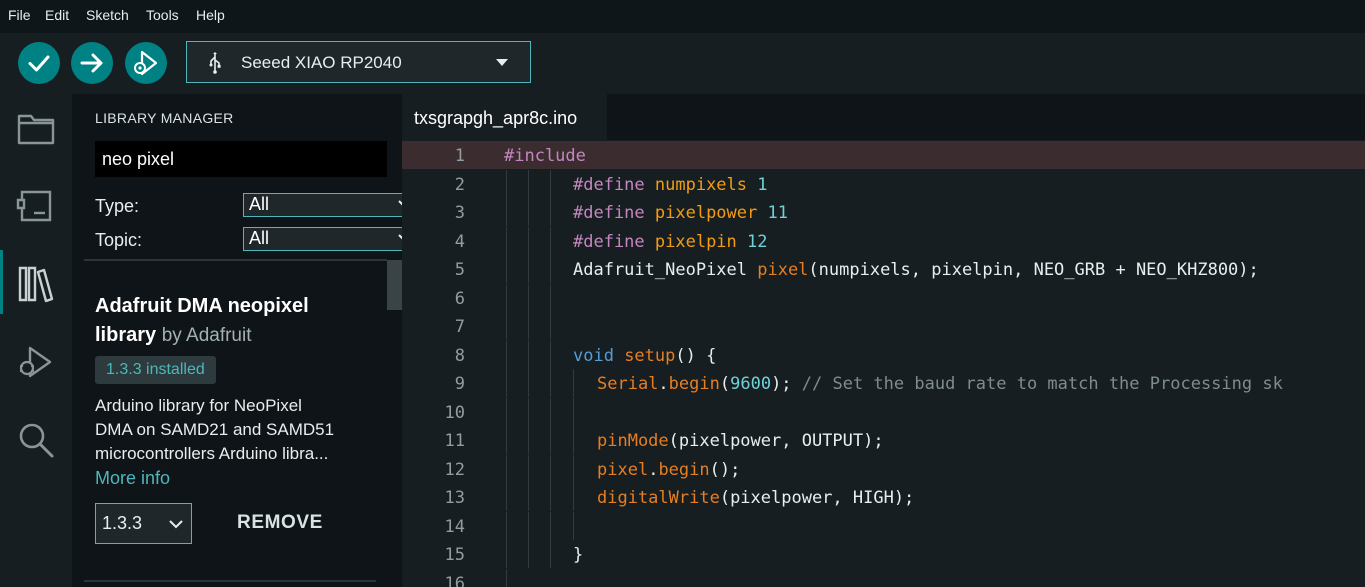 Image resolution: width=1365 pixels, height=587 pixels. Describe the element at coordinates (57, 15) in the screenshot. I see `menu-edit: Edit` at that location.